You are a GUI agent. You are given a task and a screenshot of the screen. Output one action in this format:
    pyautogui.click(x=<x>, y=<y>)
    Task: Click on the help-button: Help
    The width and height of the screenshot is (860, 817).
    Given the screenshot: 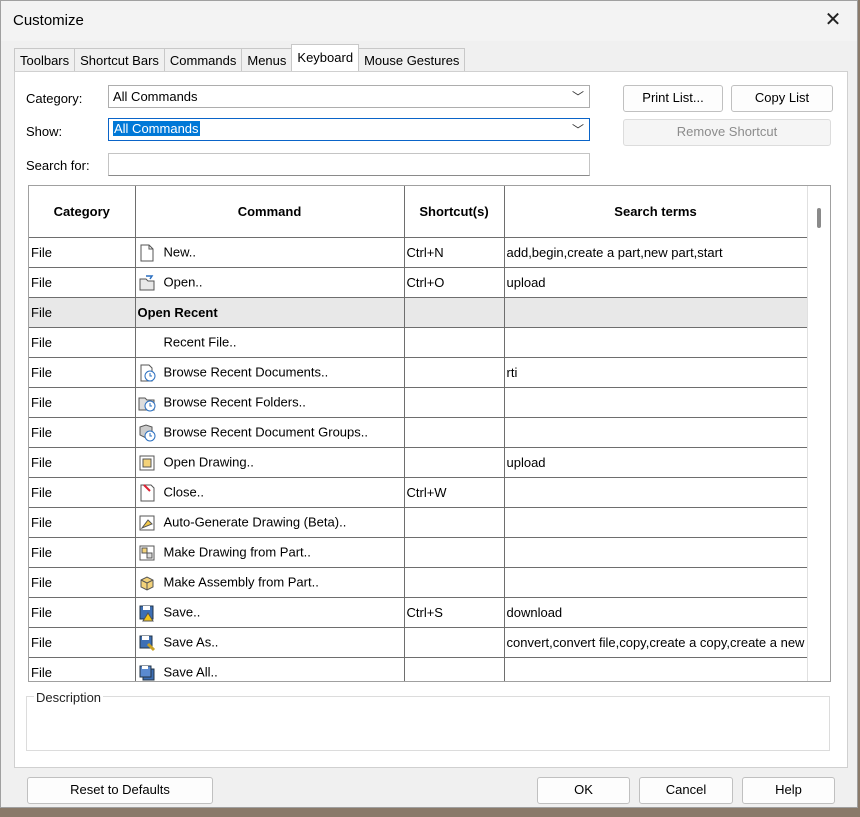 What is the action you would take?
    pyautogui.click(x=788, y=790)
    